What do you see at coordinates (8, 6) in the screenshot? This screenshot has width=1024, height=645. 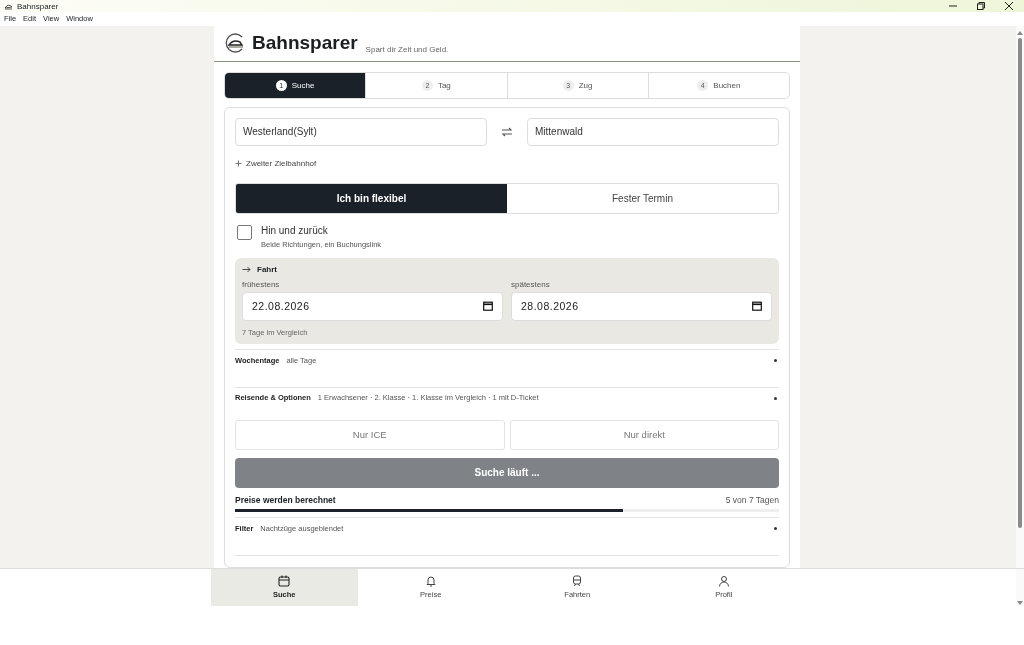 I see `app-icon` at bounding box center [8, 6].